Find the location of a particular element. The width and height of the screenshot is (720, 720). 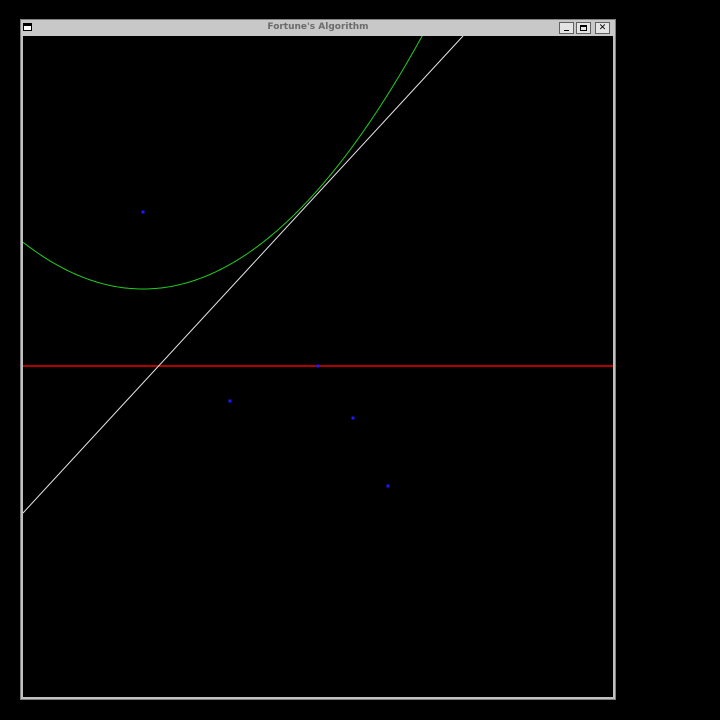

close-button: ✕ is located at coordinates (602, 28).